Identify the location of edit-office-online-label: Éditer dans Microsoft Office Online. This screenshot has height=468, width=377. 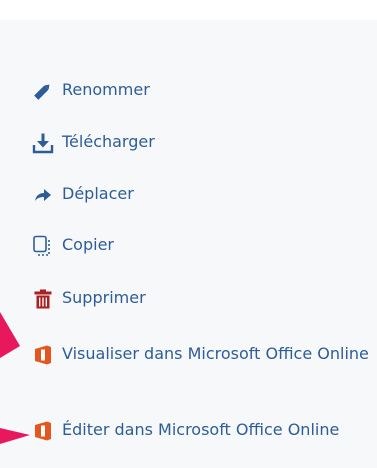
(201, 429).